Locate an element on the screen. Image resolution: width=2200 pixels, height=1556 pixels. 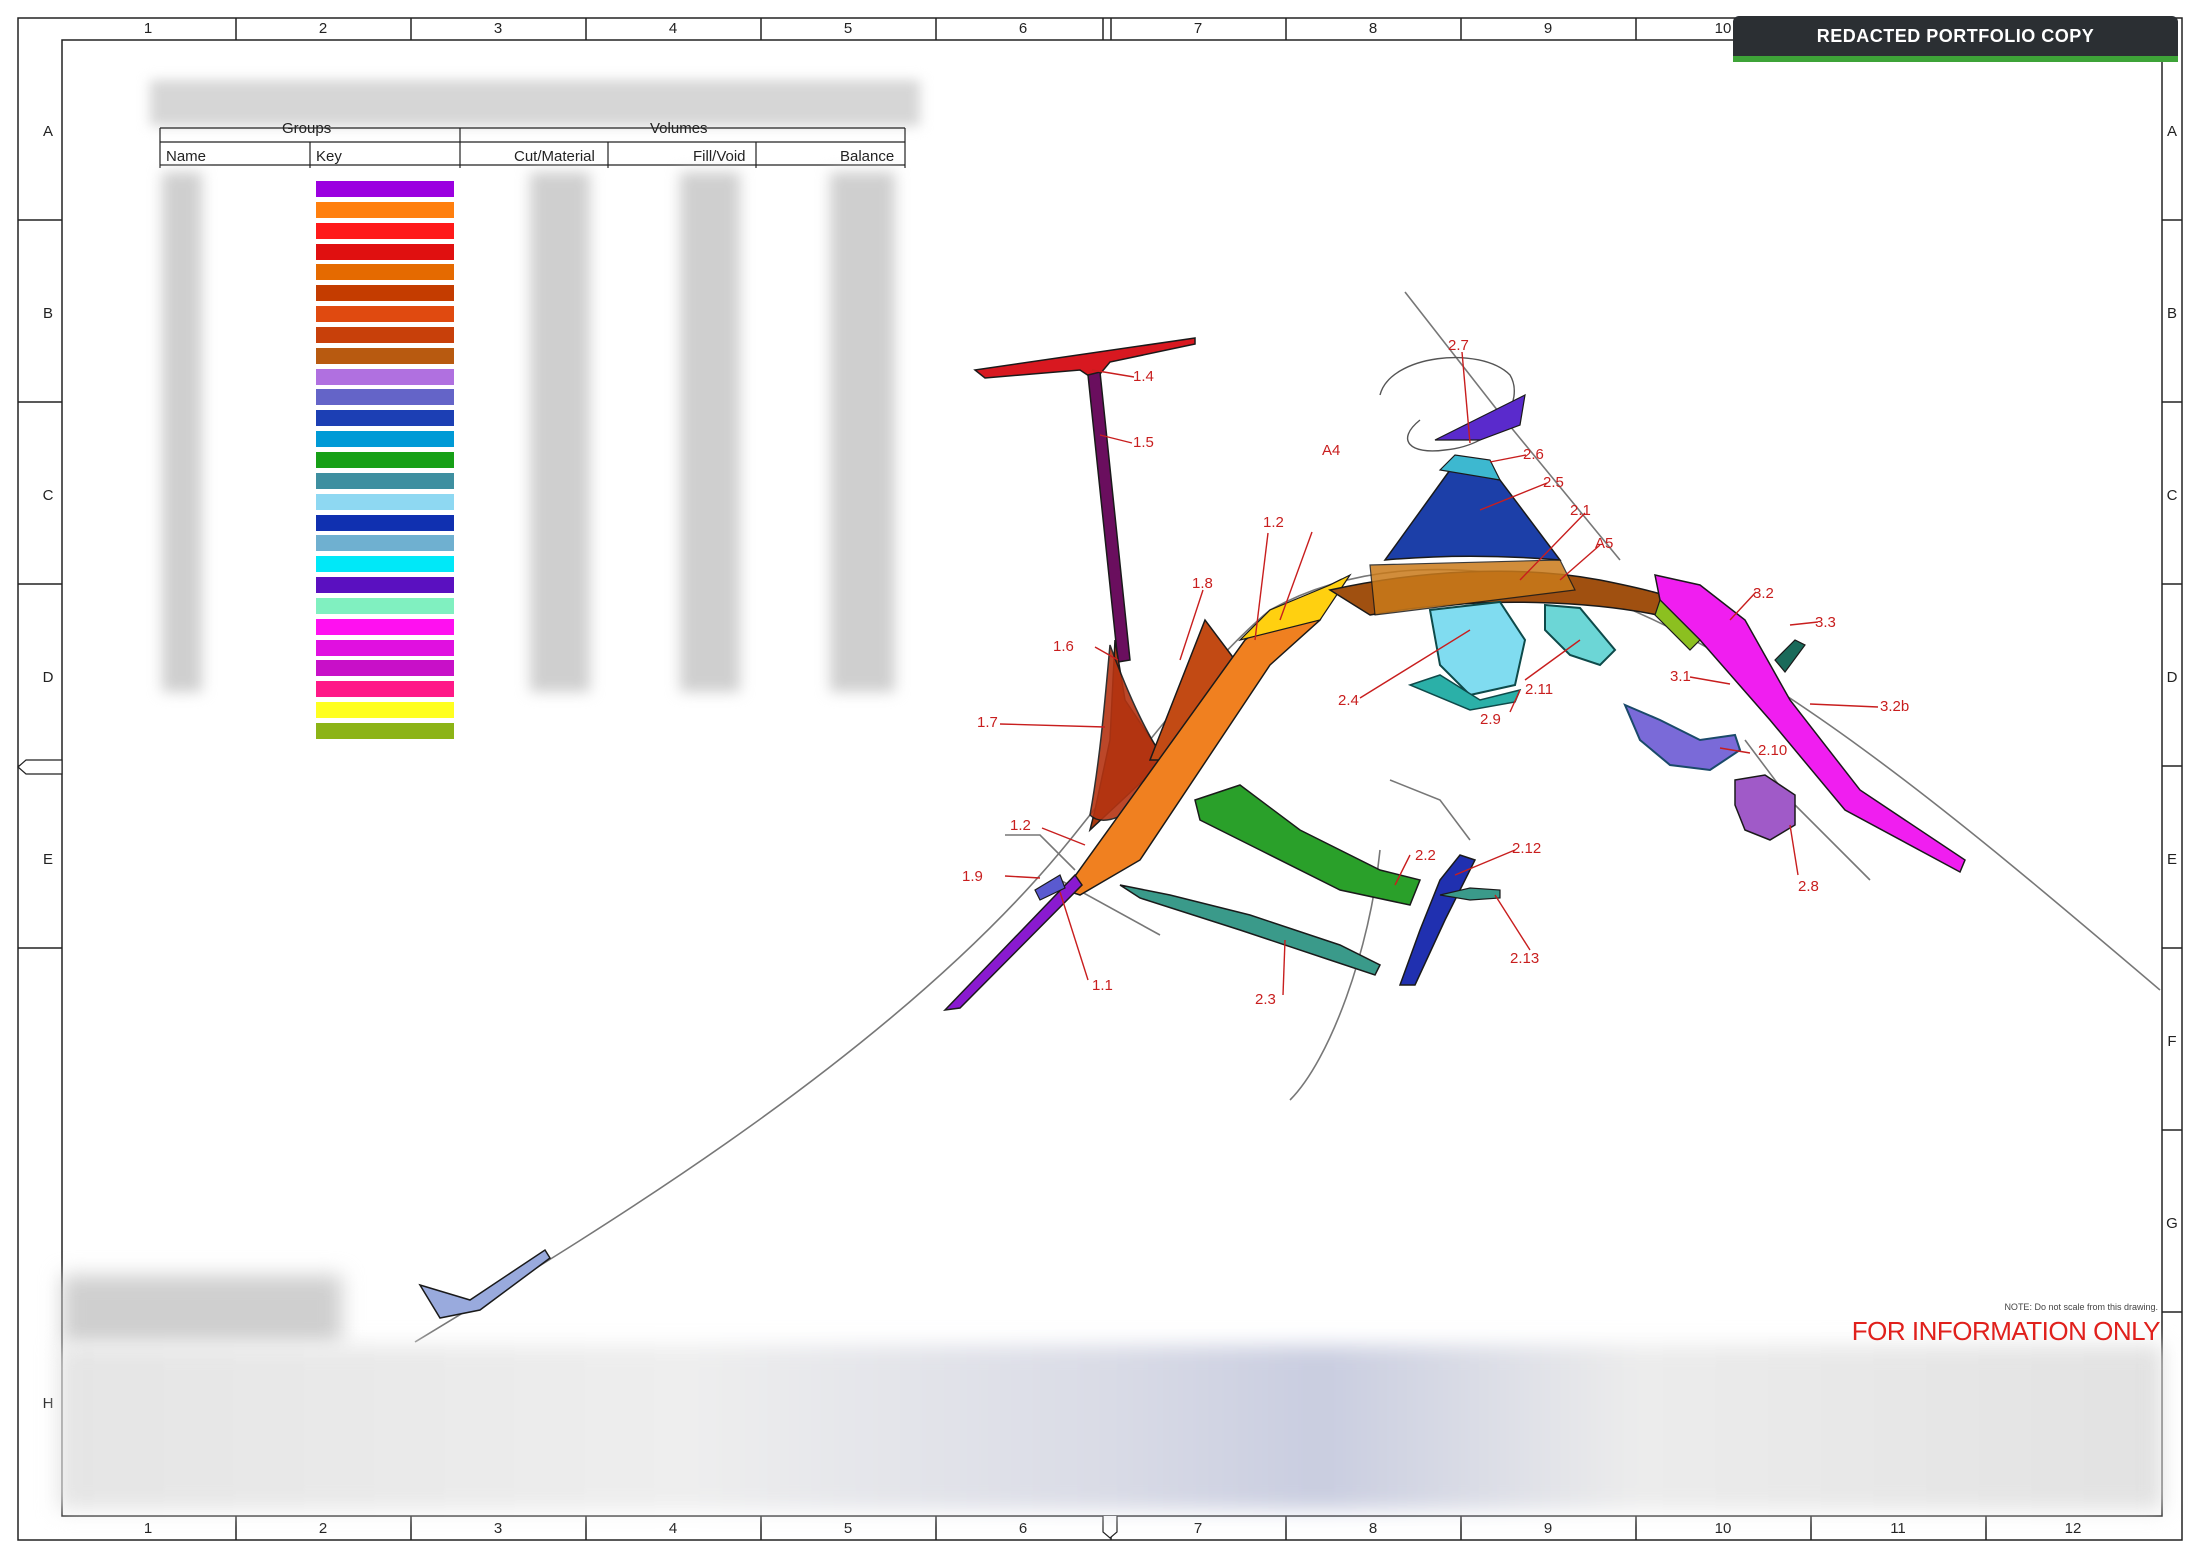
grid-row-label-G-right: G is located at coordinates (2172, 1223).